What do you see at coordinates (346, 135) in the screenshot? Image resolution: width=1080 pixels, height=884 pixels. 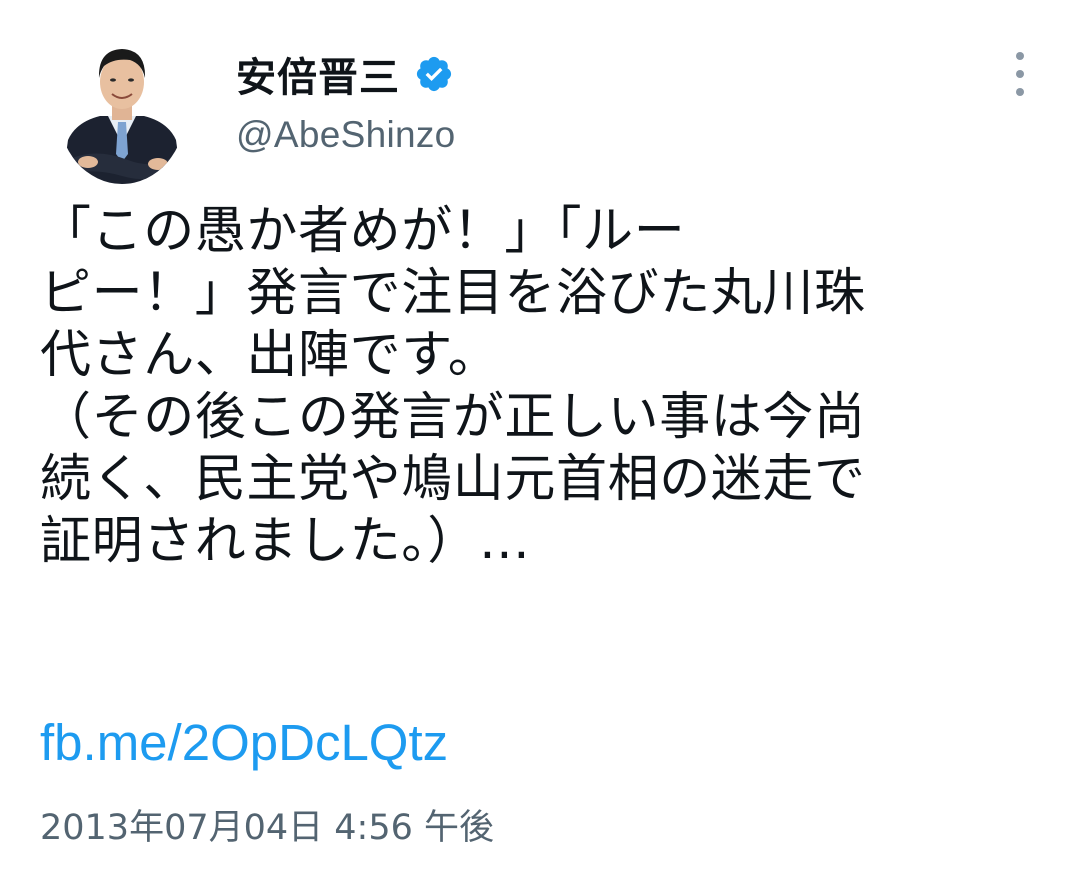 I see `user-handle: @AbeShinzo` at bounding box center [346, 135].